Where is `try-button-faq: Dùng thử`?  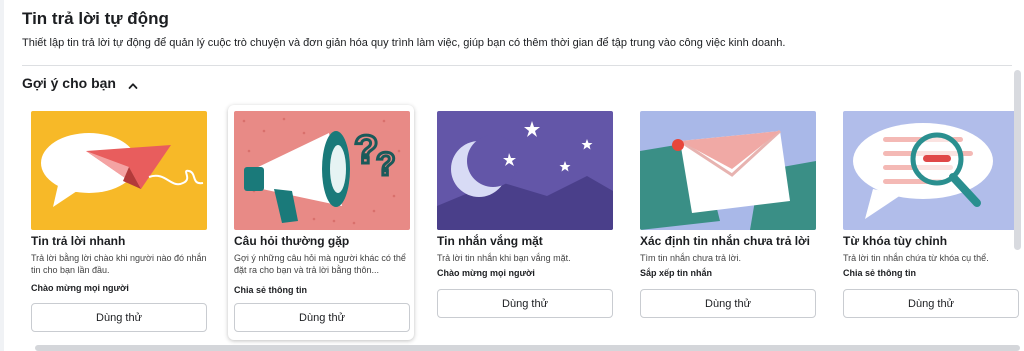 try-button-faq: Dùng thử is located at coordinates (322, 317).